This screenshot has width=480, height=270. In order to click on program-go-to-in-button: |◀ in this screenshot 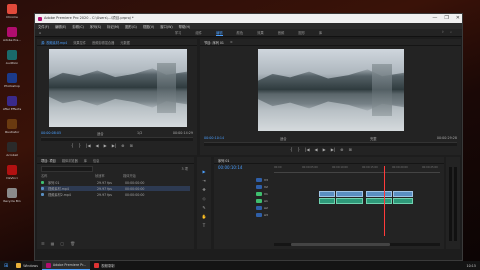, I will do `click(307, 149)`.